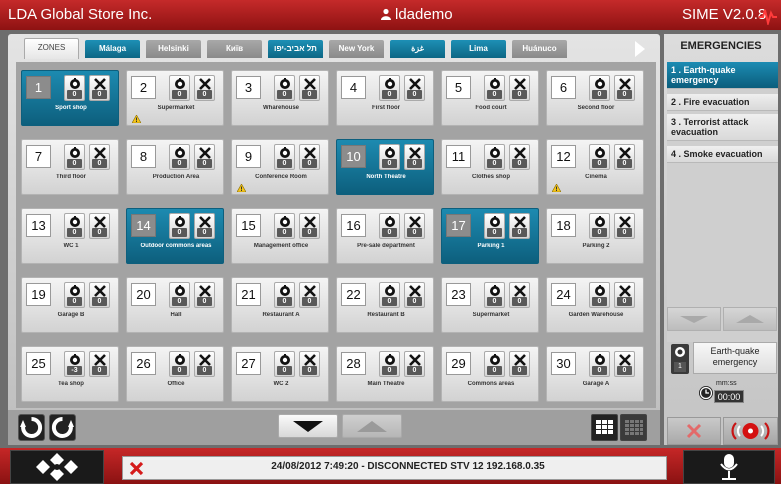 This screenshot has height=484, width=781. I want to click on page-down-button, so click(308, 426).